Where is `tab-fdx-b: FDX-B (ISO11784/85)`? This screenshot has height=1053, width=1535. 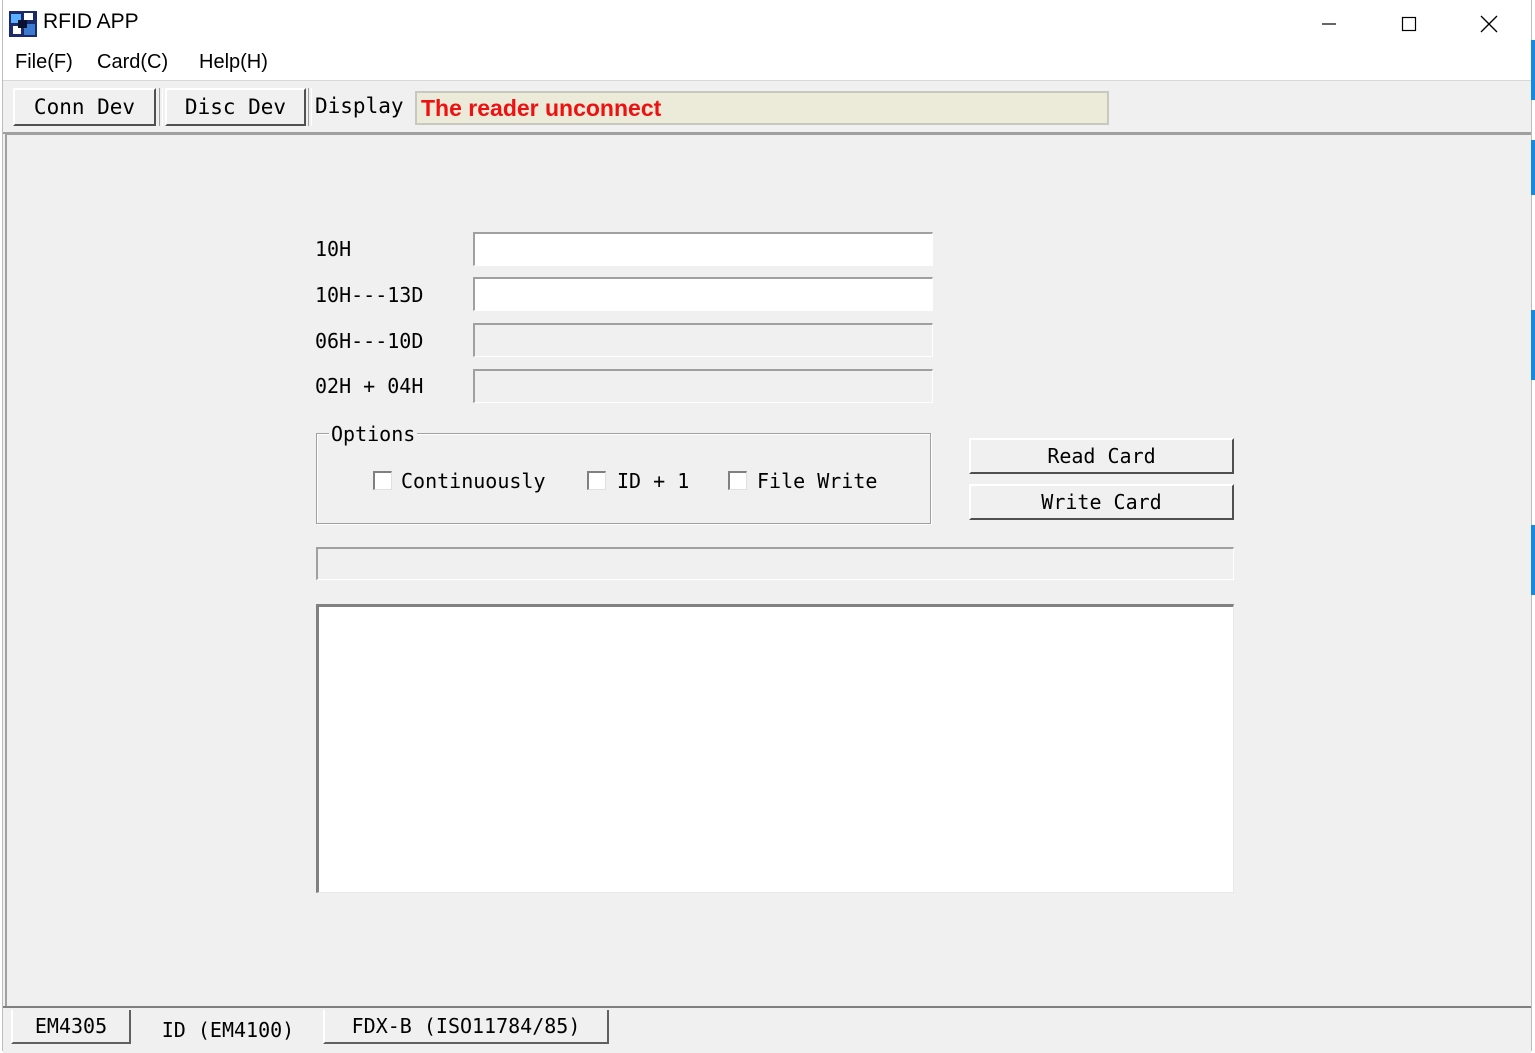
tab-fdx-b: FDX-B (ISO11784/85) is located at coordinates (466, 1027).